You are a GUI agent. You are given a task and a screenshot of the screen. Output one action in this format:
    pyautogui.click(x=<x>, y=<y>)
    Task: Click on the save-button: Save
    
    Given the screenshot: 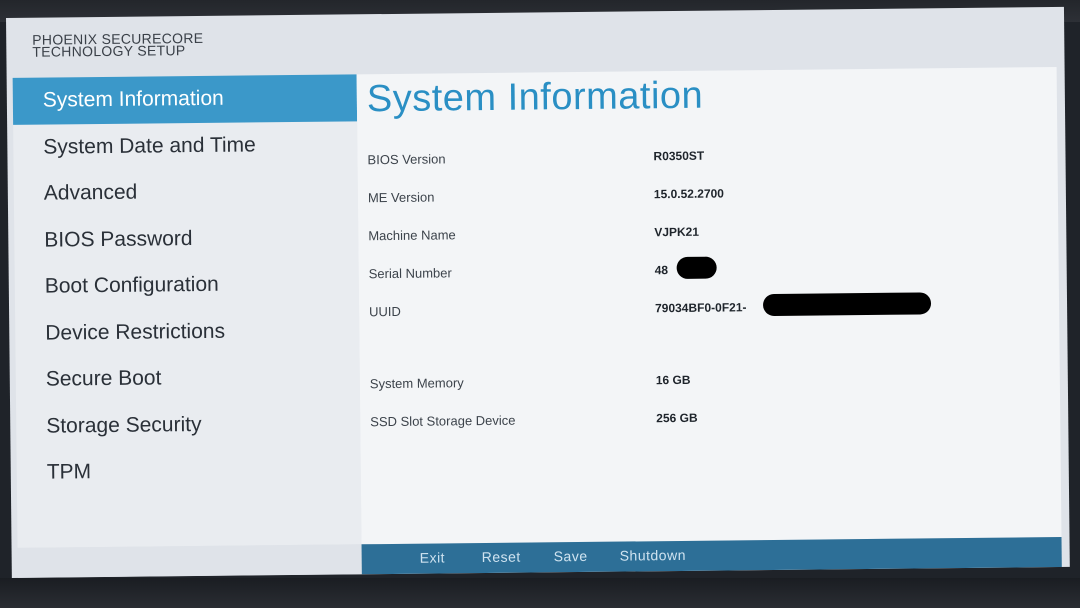 What is the action you would take?
    pyautogui.click(x=571, y=556)
    